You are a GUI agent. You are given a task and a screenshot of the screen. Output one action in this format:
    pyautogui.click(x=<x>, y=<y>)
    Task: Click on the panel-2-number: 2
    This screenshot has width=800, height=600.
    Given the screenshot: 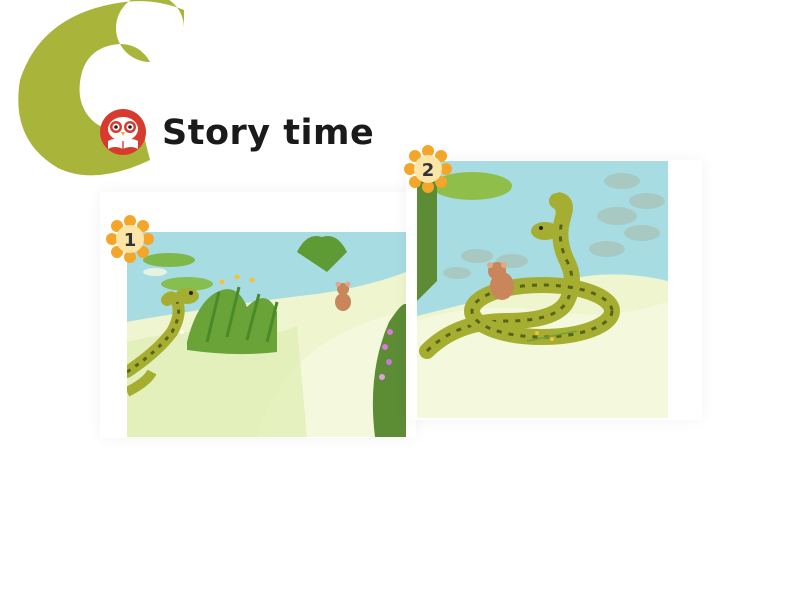 What is the action you would take?
    pyautogui.click(x=428, y=170)
    